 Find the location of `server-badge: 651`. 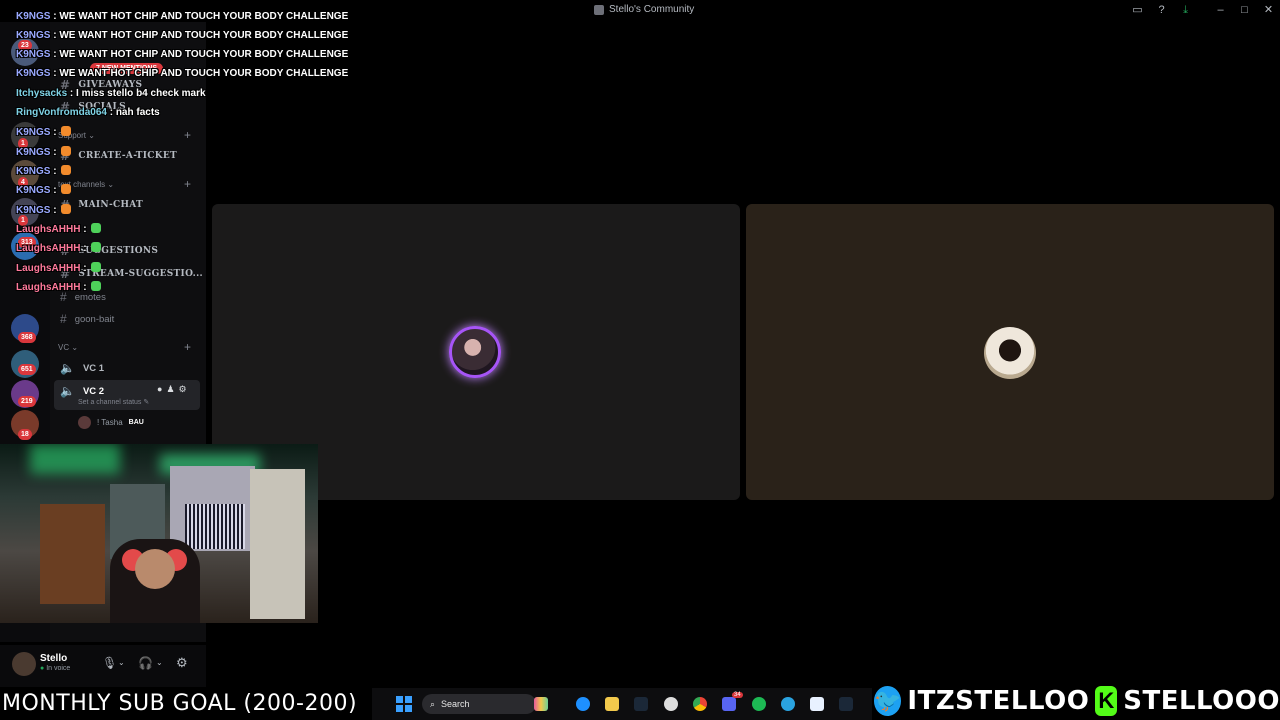

server-badge: 651 is located at coordinates (27, 369).